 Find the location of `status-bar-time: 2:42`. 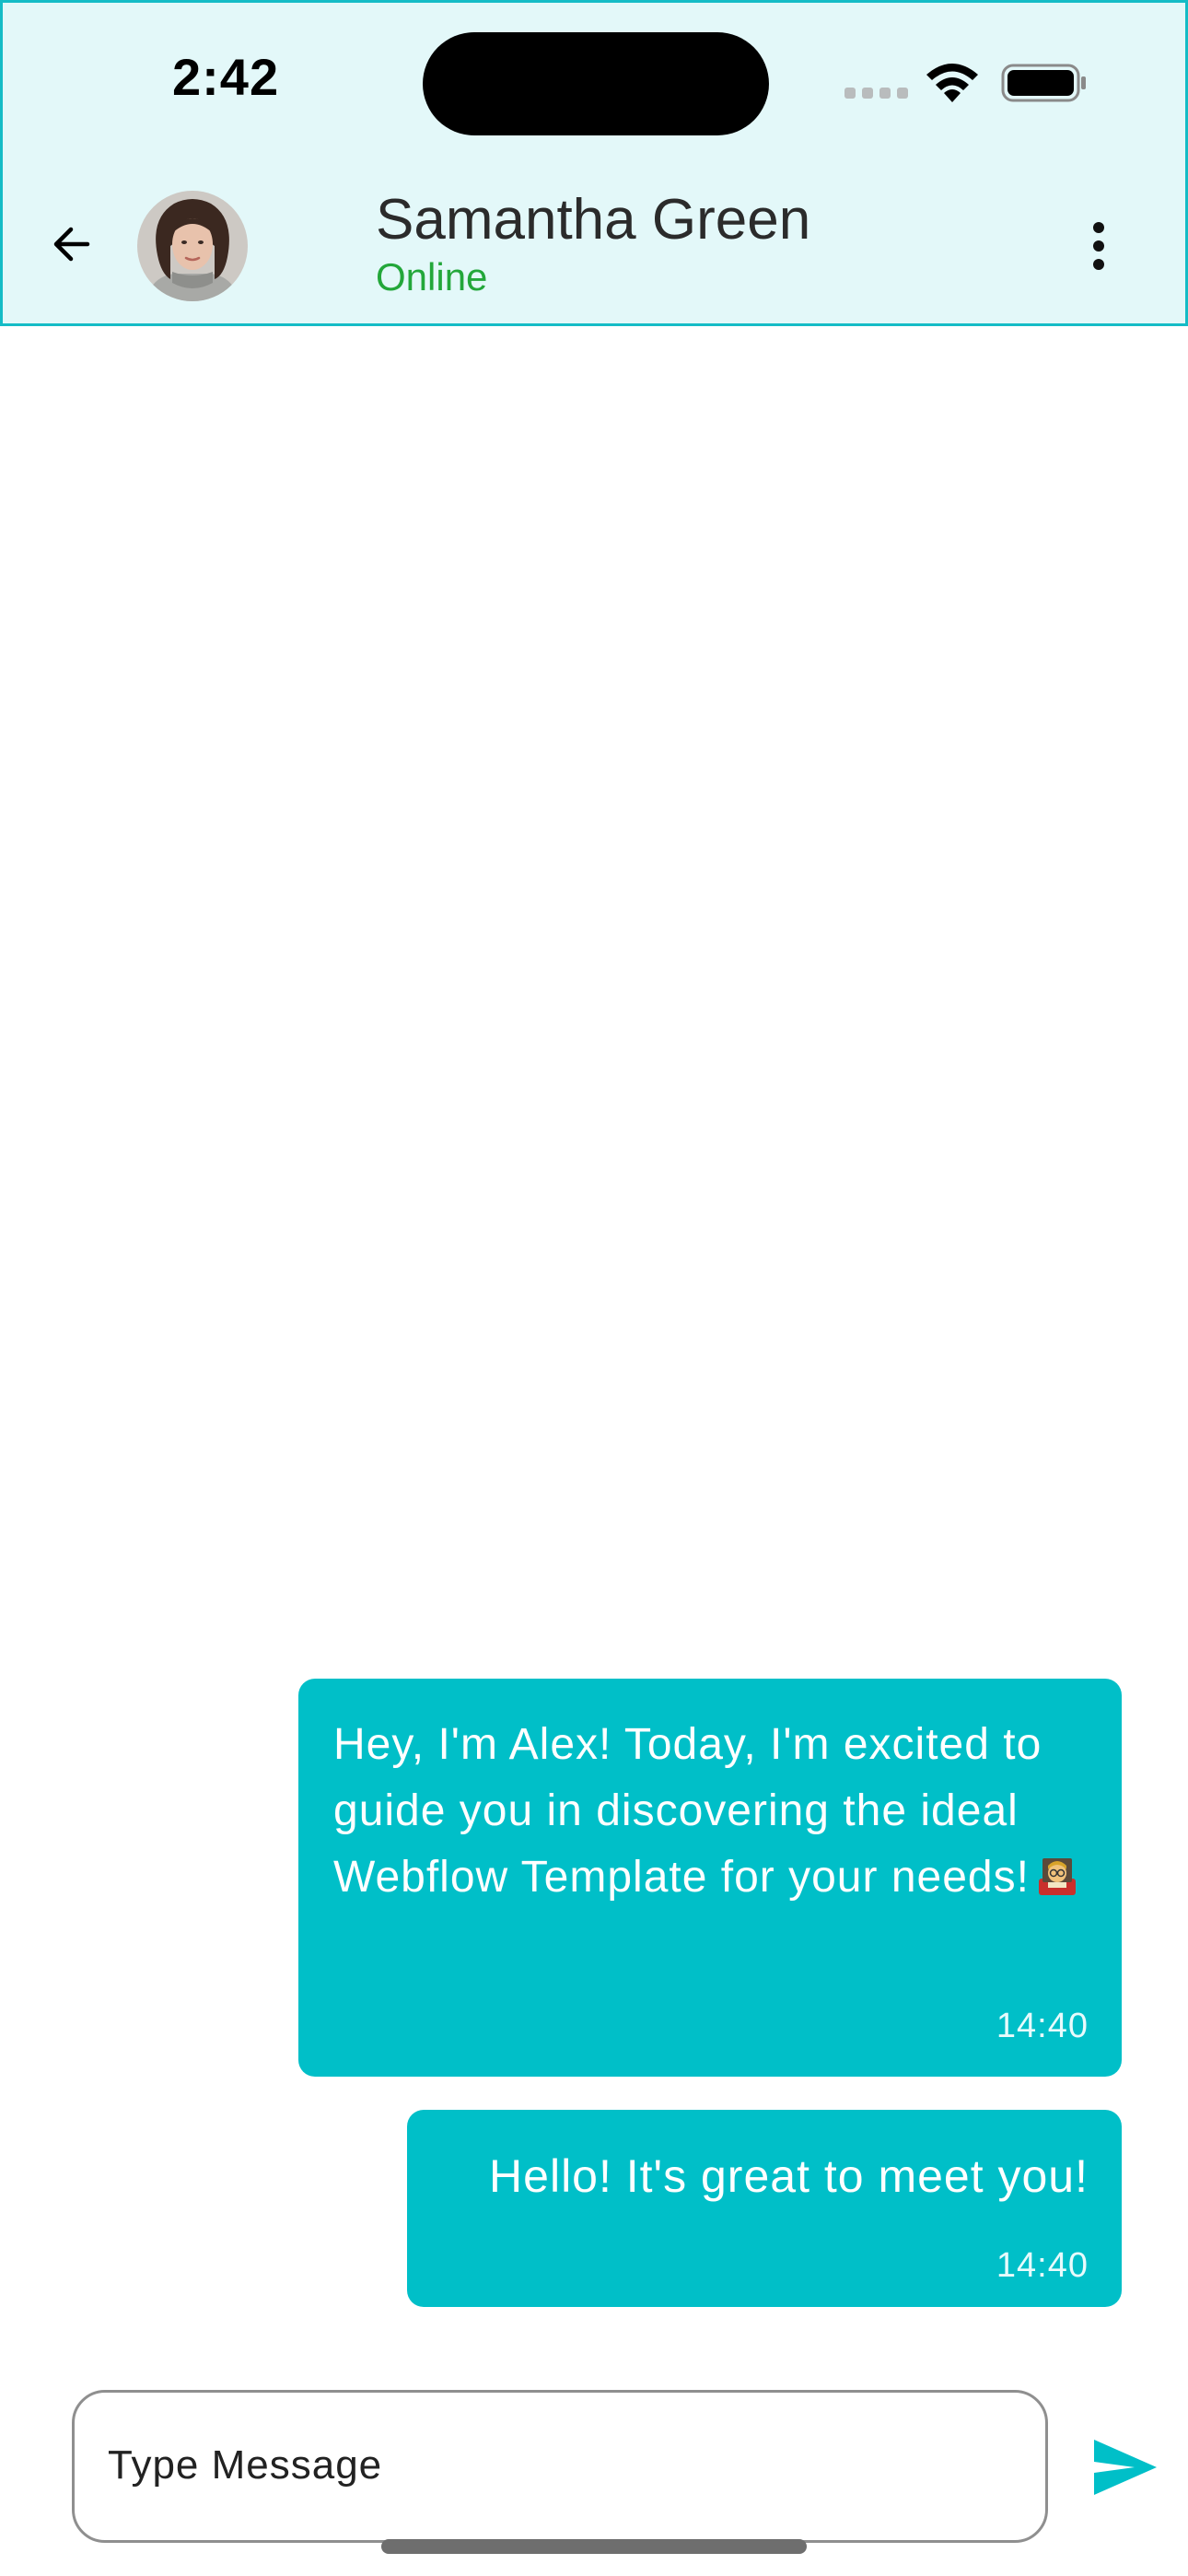

status-bar-time: 2:42 is located at coordinates (226, 77).